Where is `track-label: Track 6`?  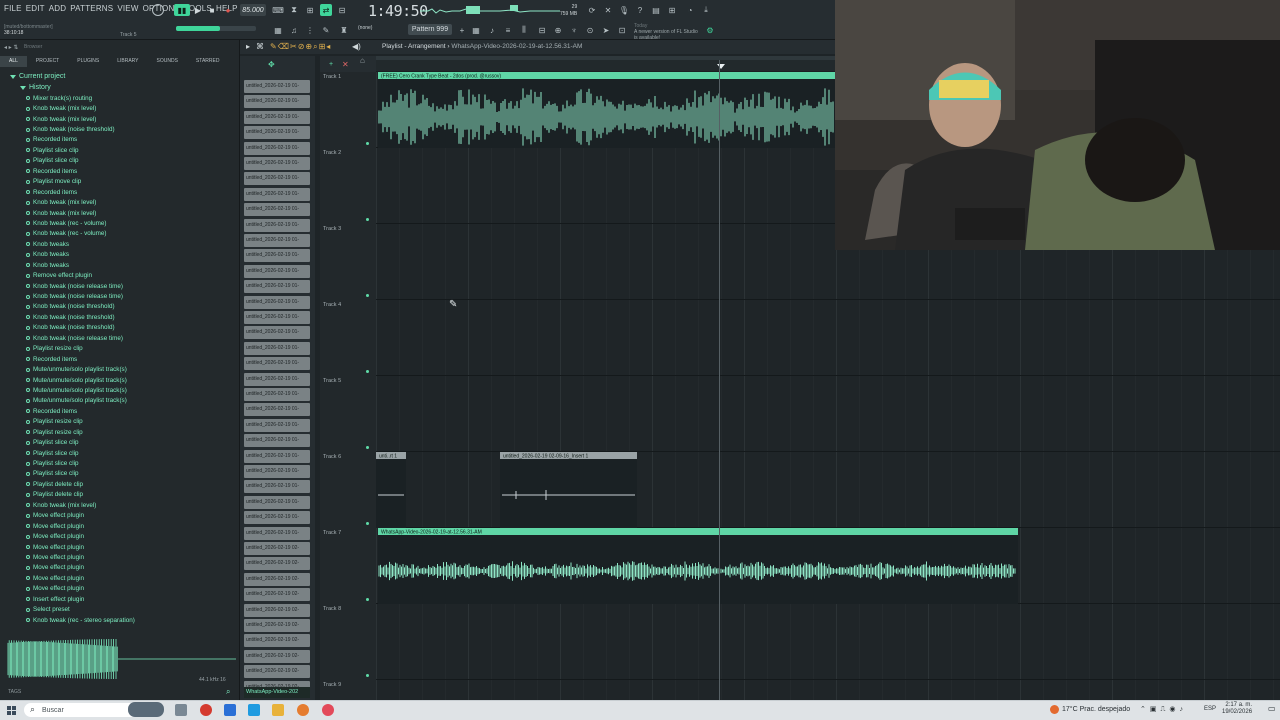 track-label: Track 6 is located at coordinates (332, 457).